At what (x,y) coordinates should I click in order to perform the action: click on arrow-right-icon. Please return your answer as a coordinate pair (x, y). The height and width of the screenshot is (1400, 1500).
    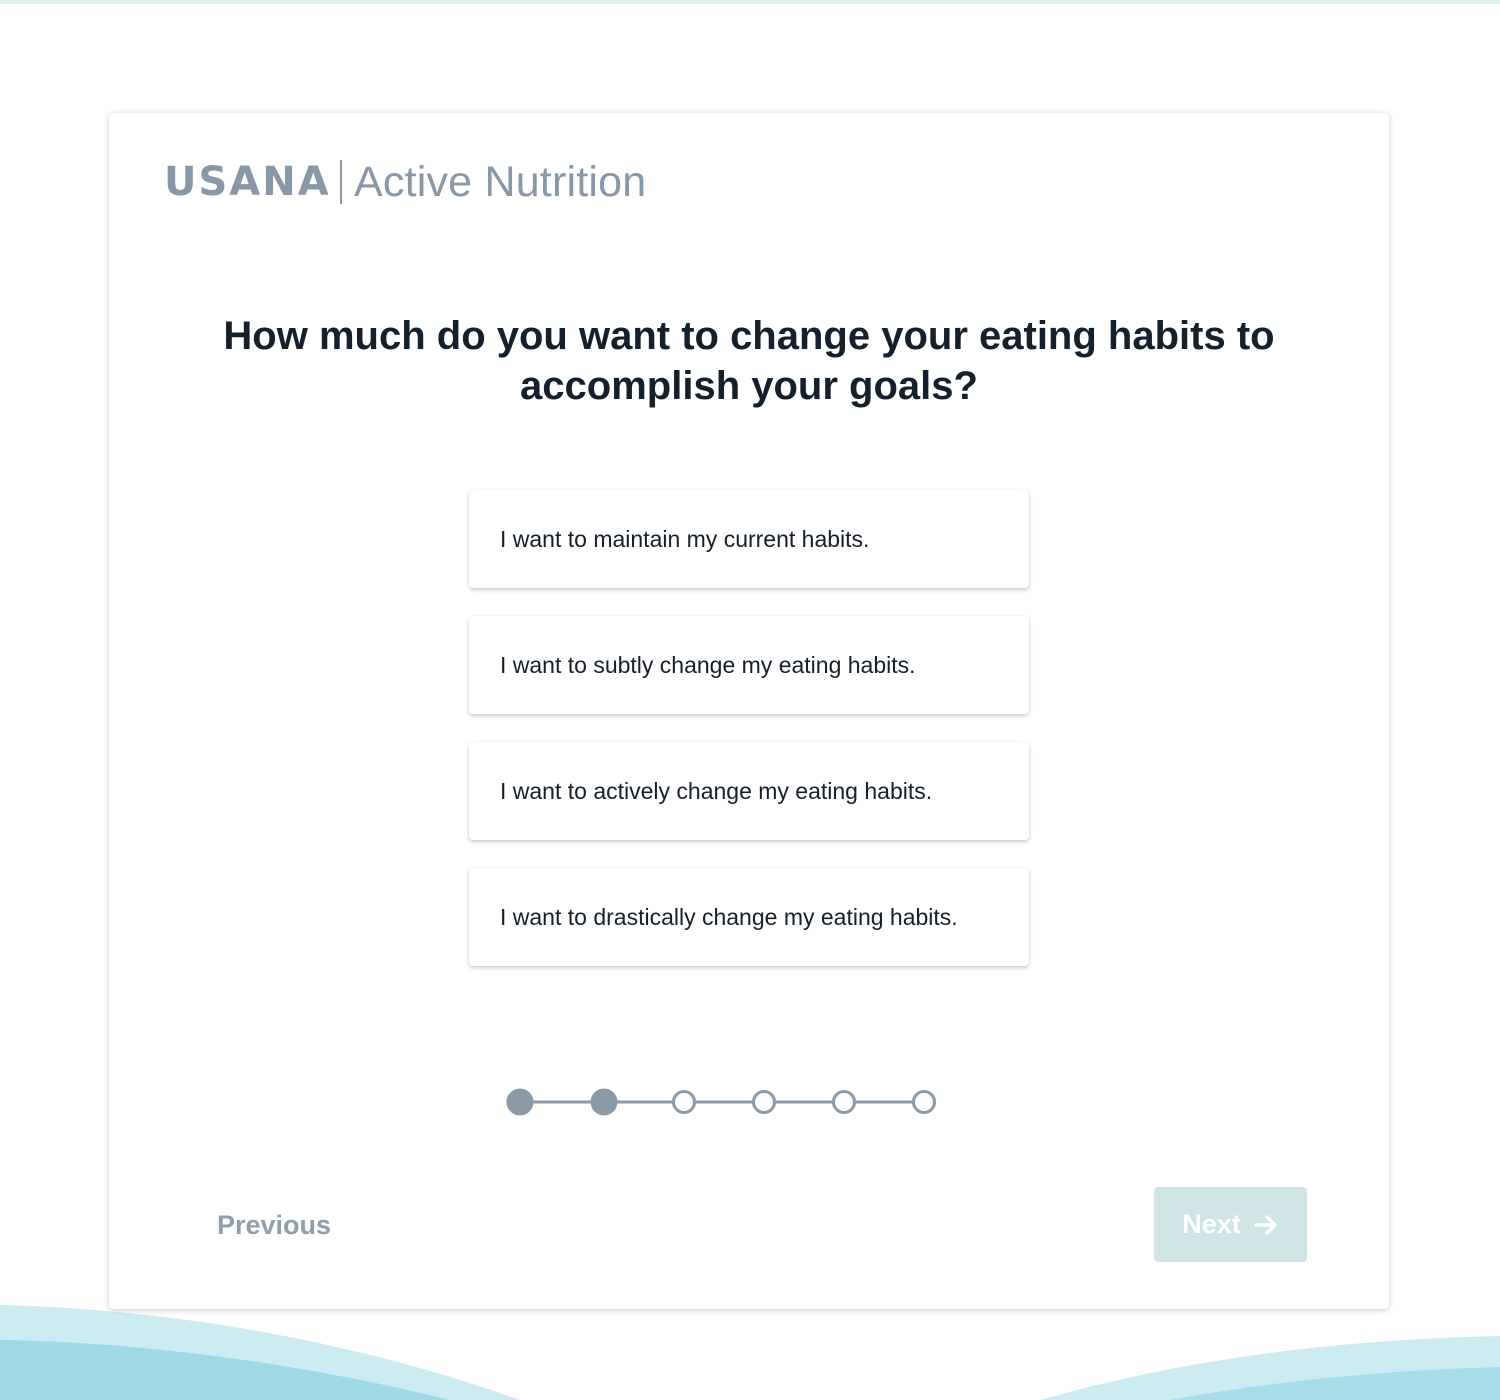
    Looking at the image, I should click on (1265, 1224).